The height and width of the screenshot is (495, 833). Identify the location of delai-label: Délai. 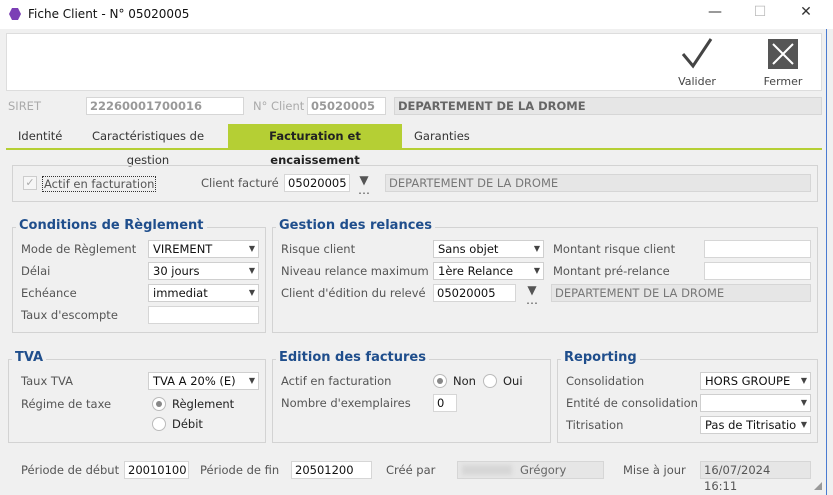
(36, 271).